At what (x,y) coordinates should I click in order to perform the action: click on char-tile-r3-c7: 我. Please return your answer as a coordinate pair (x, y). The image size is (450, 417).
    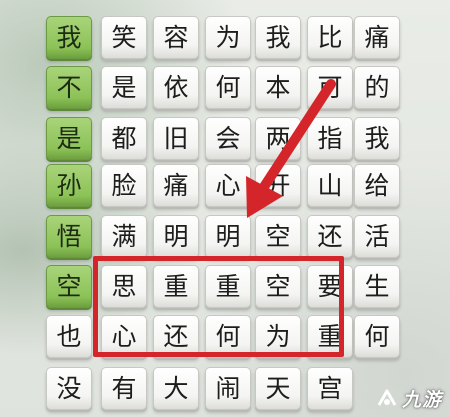
    Looking at the image, I should click on (377, 138).